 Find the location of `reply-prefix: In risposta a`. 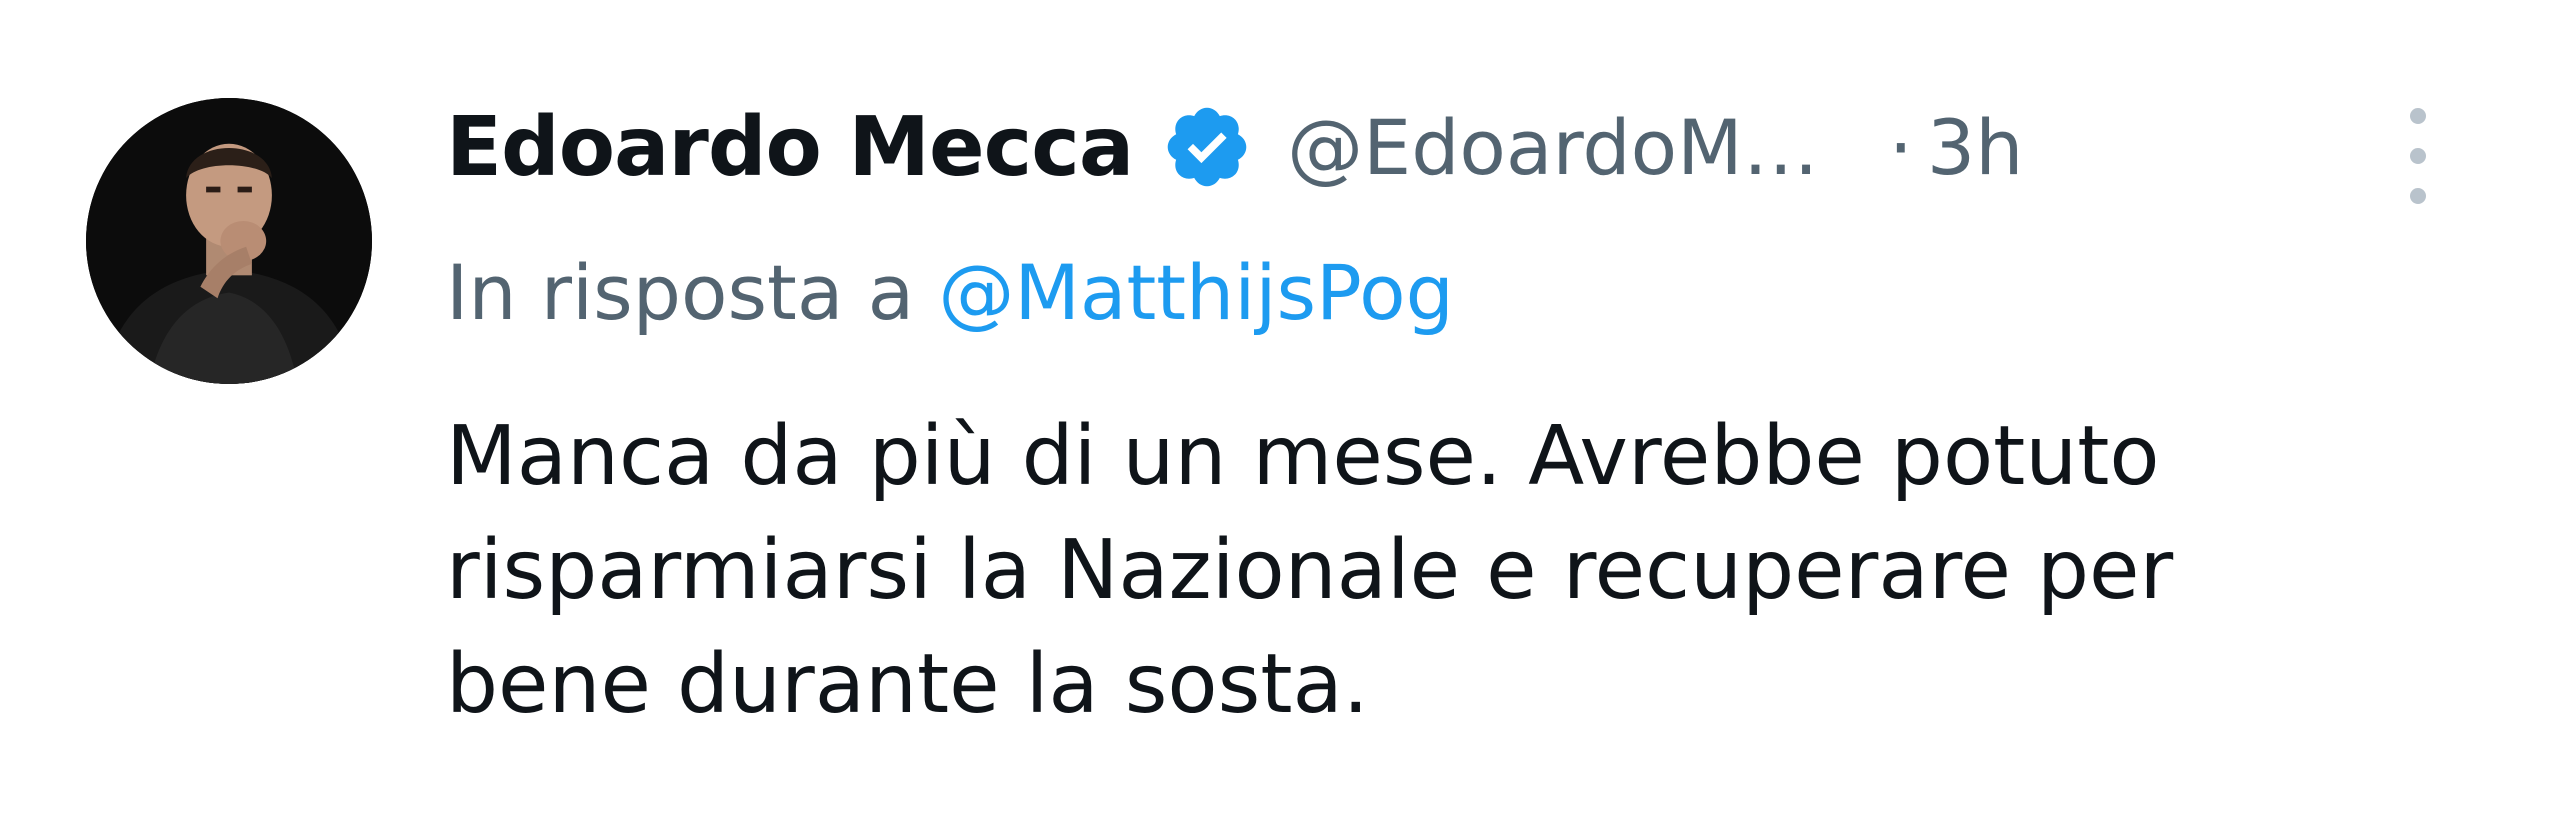

reply-prefix: In risposta a is located at coordinates (680, 292).